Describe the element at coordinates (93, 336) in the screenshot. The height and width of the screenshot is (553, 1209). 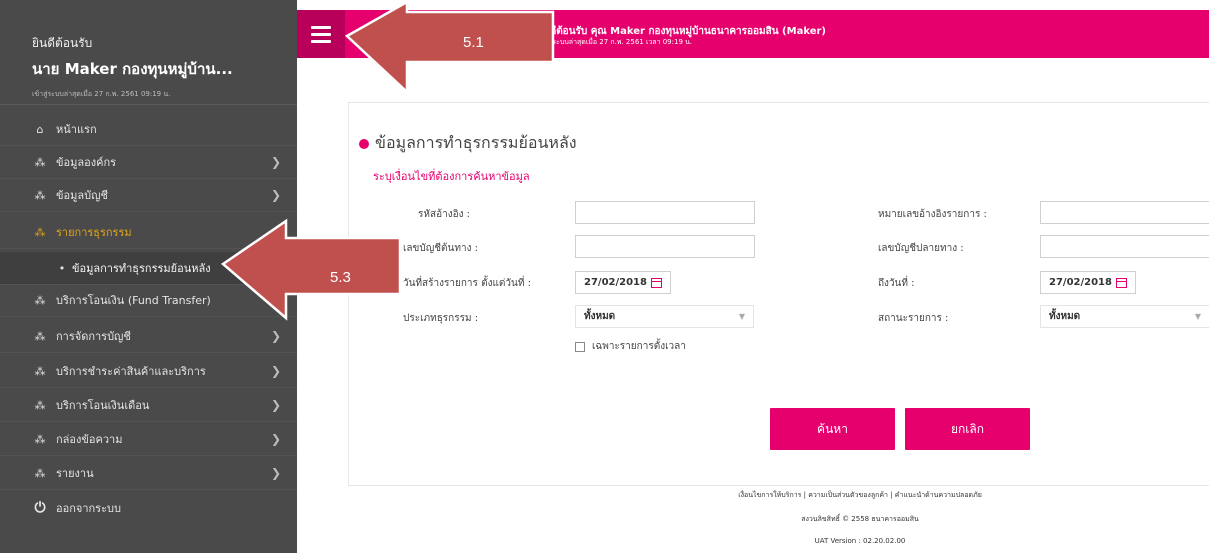
I see `nav-label: การจัดการบัญชี` at that location.